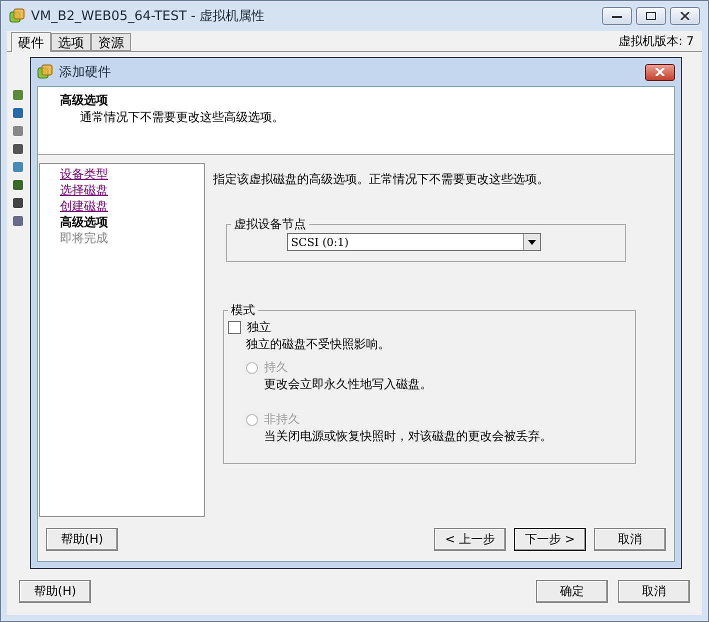 The width and height of the screenshot is (709, 622). Describe the element at coordinates (408, 436) in the screenshot. I see `option-description: 当关闭电源或恢复快照时，对该磁盘的更改会被丢弃。` at that location.